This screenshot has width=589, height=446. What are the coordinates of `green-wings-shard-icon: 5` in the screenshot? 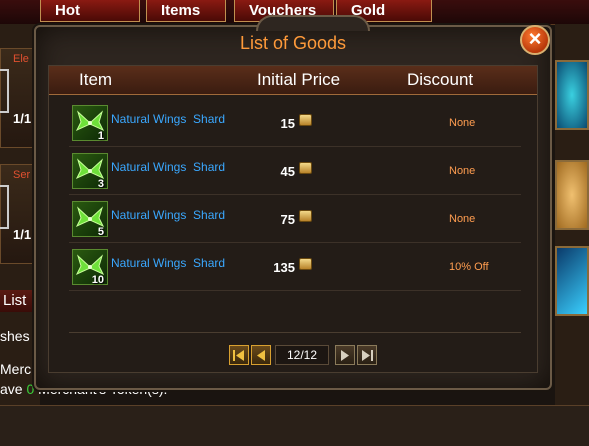 It's located at (90, 219).